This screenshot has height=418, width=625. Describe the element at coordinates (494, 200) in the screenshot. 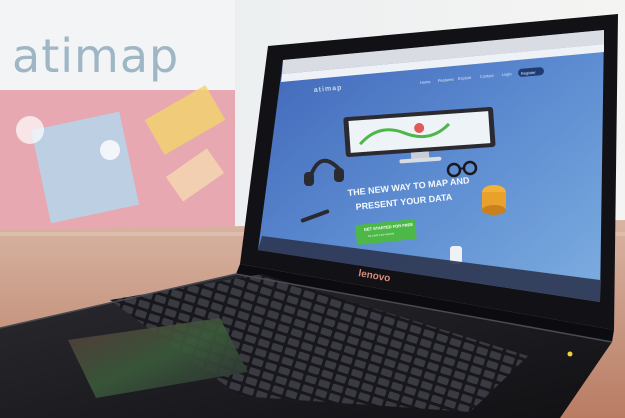

I see `coffee-cup-icon` at that location.